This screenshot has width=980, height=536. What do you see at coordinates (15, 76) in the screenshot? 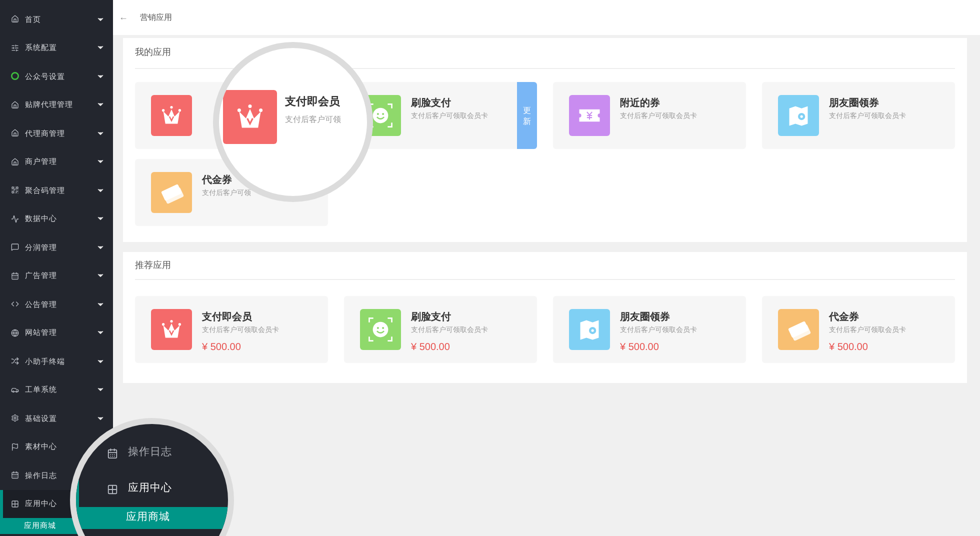
I see `ring-icon` at bounding box center [15, 76].